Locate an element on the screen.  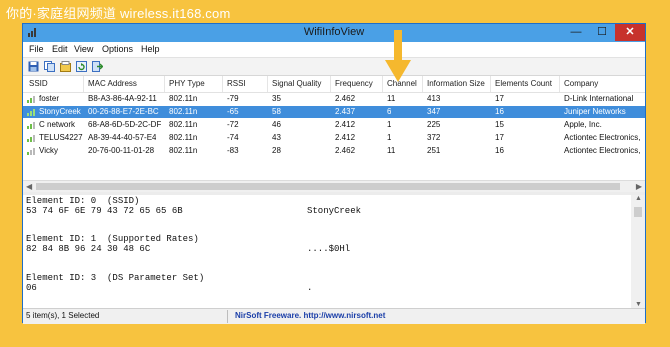
elements-cell: 15 is located at coordinates (499, 124).